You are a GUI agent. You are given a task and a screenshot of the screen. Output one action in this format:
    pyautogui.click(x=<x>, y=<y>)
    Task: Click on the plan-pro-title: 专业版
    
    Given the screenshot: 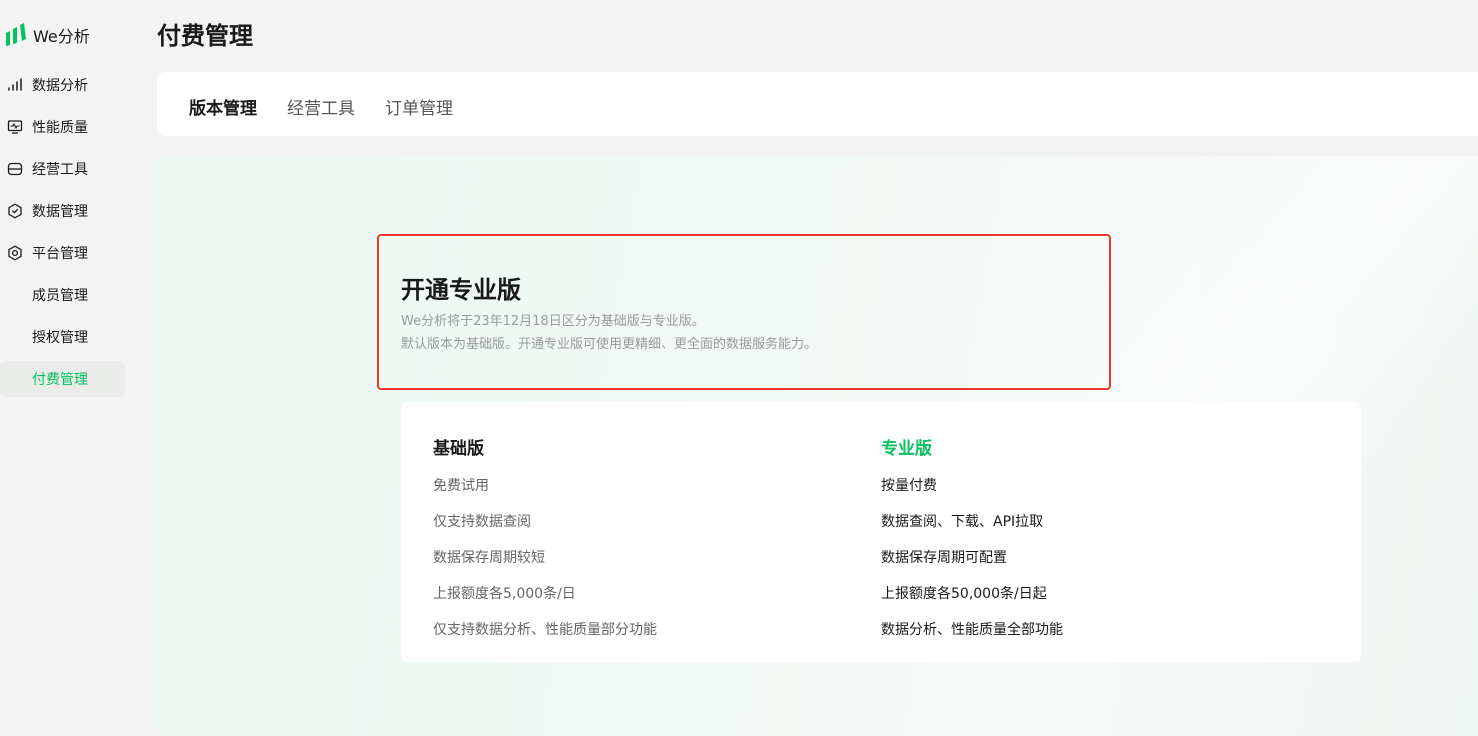 What is the action you would take?
    pyautogui.click(x=906, y=449)
    